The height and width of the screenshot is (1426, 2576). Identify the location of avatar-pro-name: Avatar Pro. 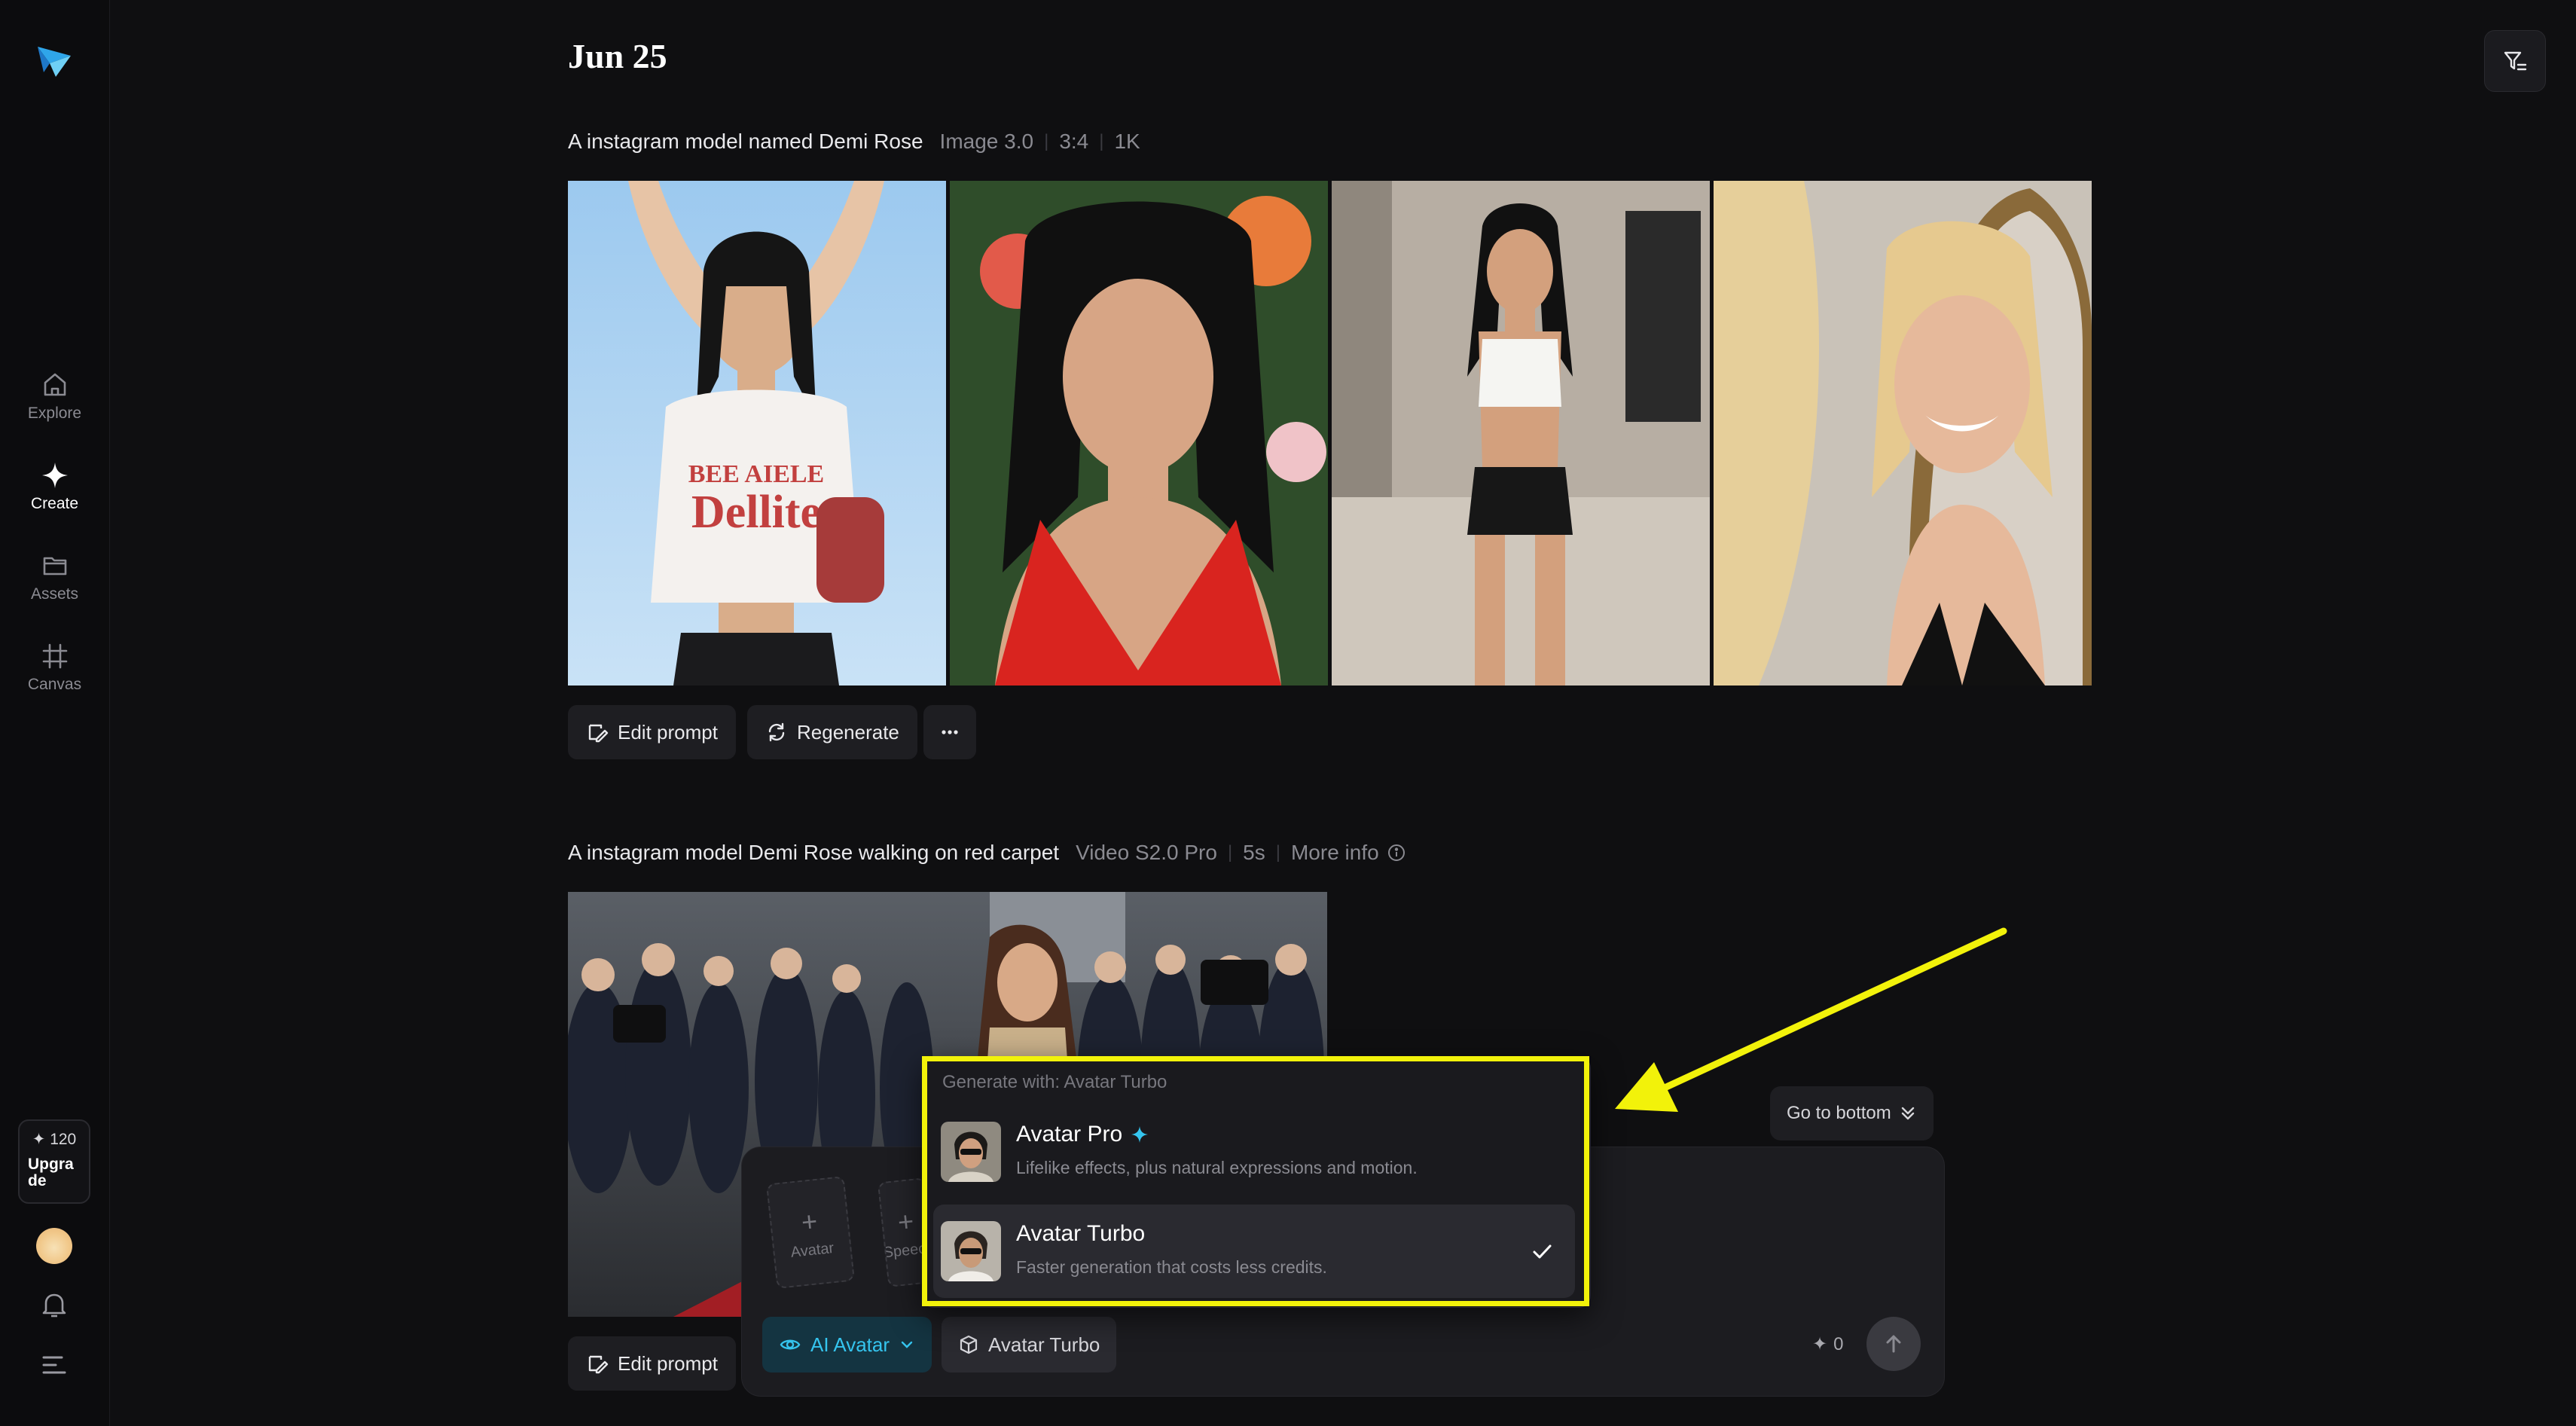
(1070, 1134).